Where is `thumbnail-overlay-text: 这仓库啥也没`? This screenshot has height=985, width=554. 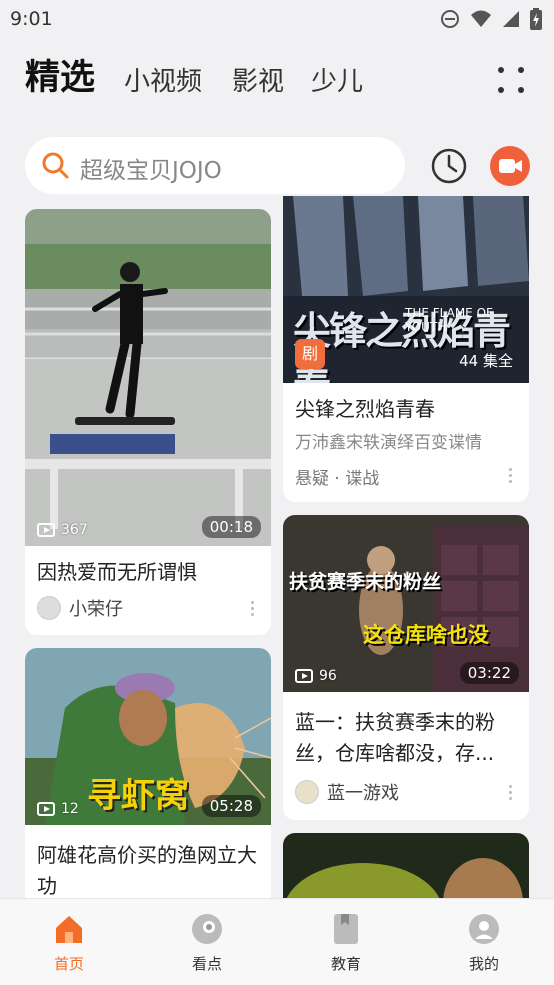 thumbnail-overlay-text: 这仓库啥也没 is located at coordinates (426, 635).